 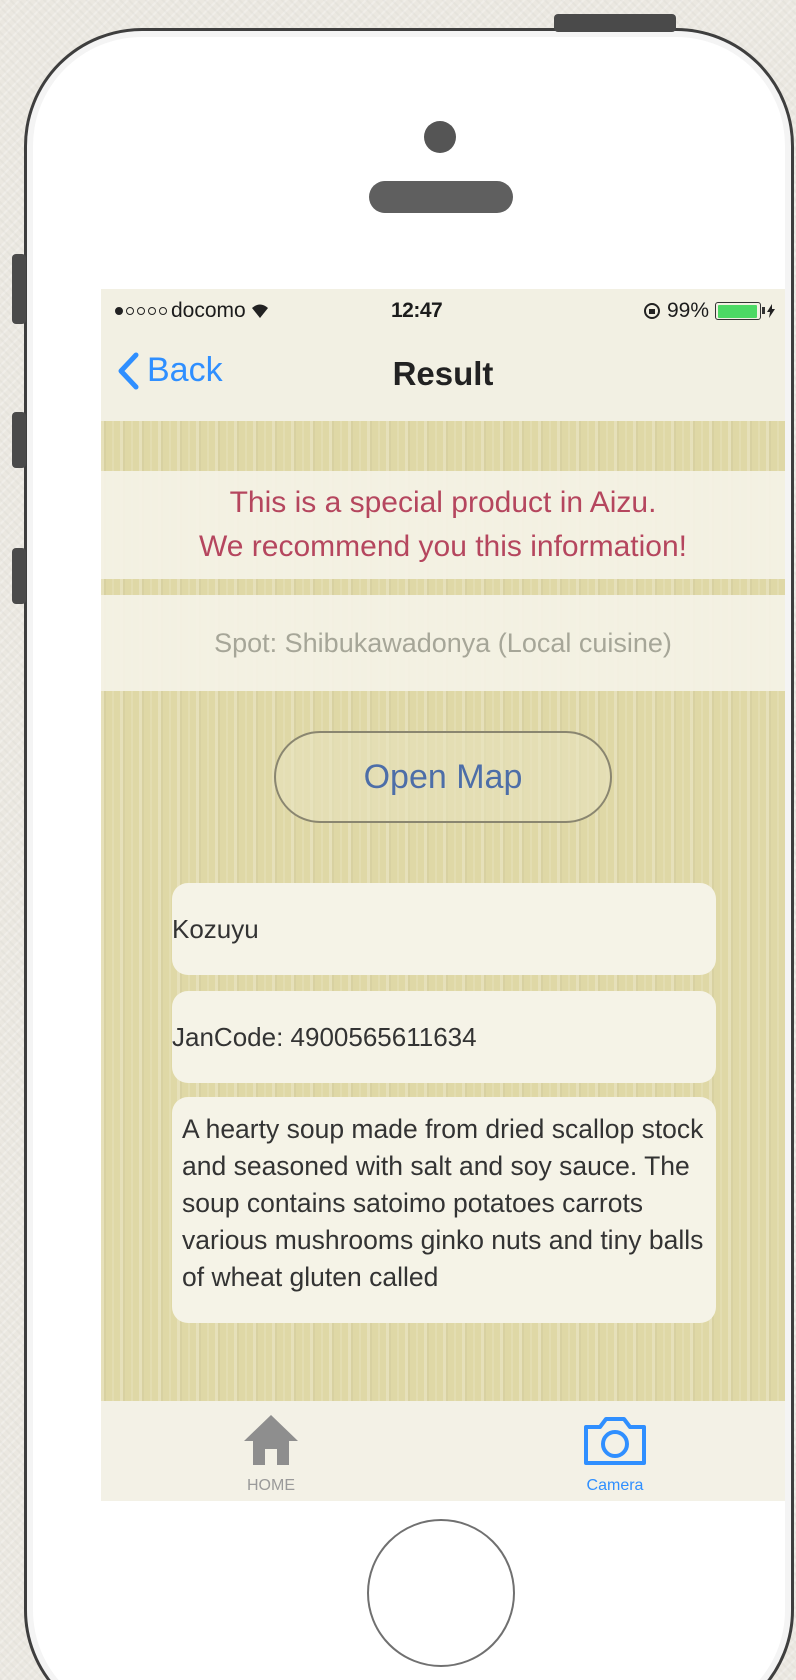 What do you see at coordinates (441, 197) in the screenshot?
I see `earpiece-speaker` at bounding box center [441, 197].